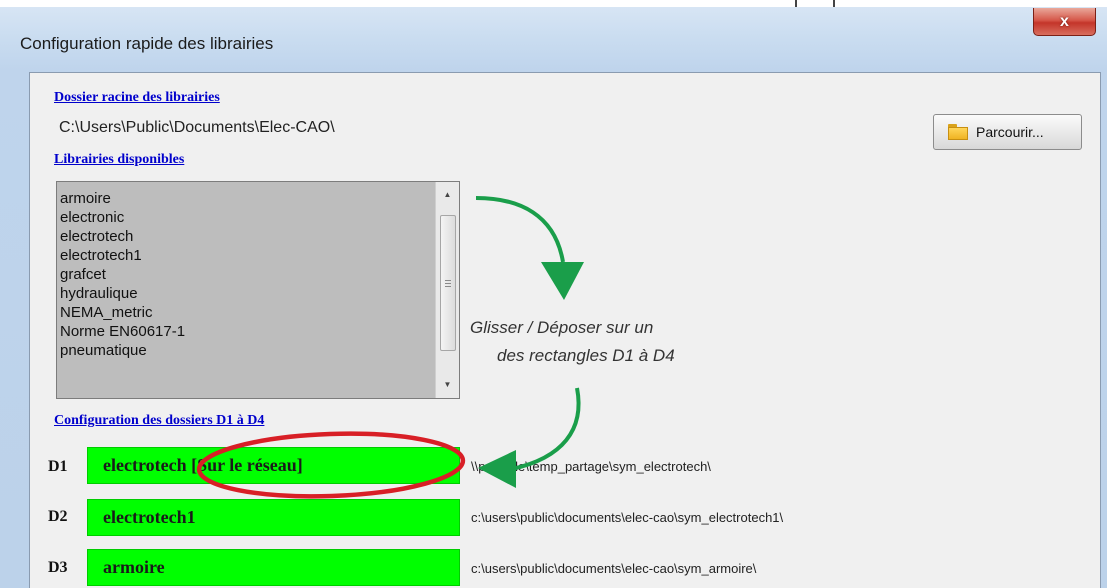 The height and width of the screenshot is (588, 1107). Describe the element at coordinates (103, 351) in the screenshot. I see `list-item: pneumatique` at that location.